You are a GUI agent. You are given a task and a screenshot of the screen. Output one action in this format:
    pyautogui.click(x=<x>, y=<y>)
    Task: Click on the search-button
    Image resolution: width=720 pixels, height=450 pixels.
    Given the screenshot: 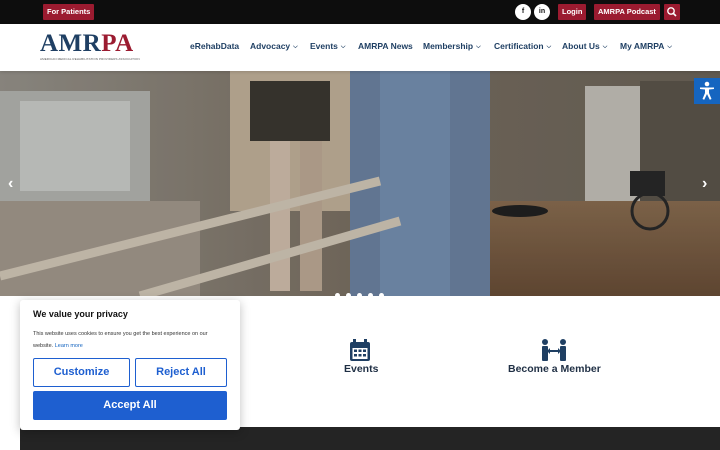 What is the action you would take?
    pyautogui.click(x=672, y=12)
    